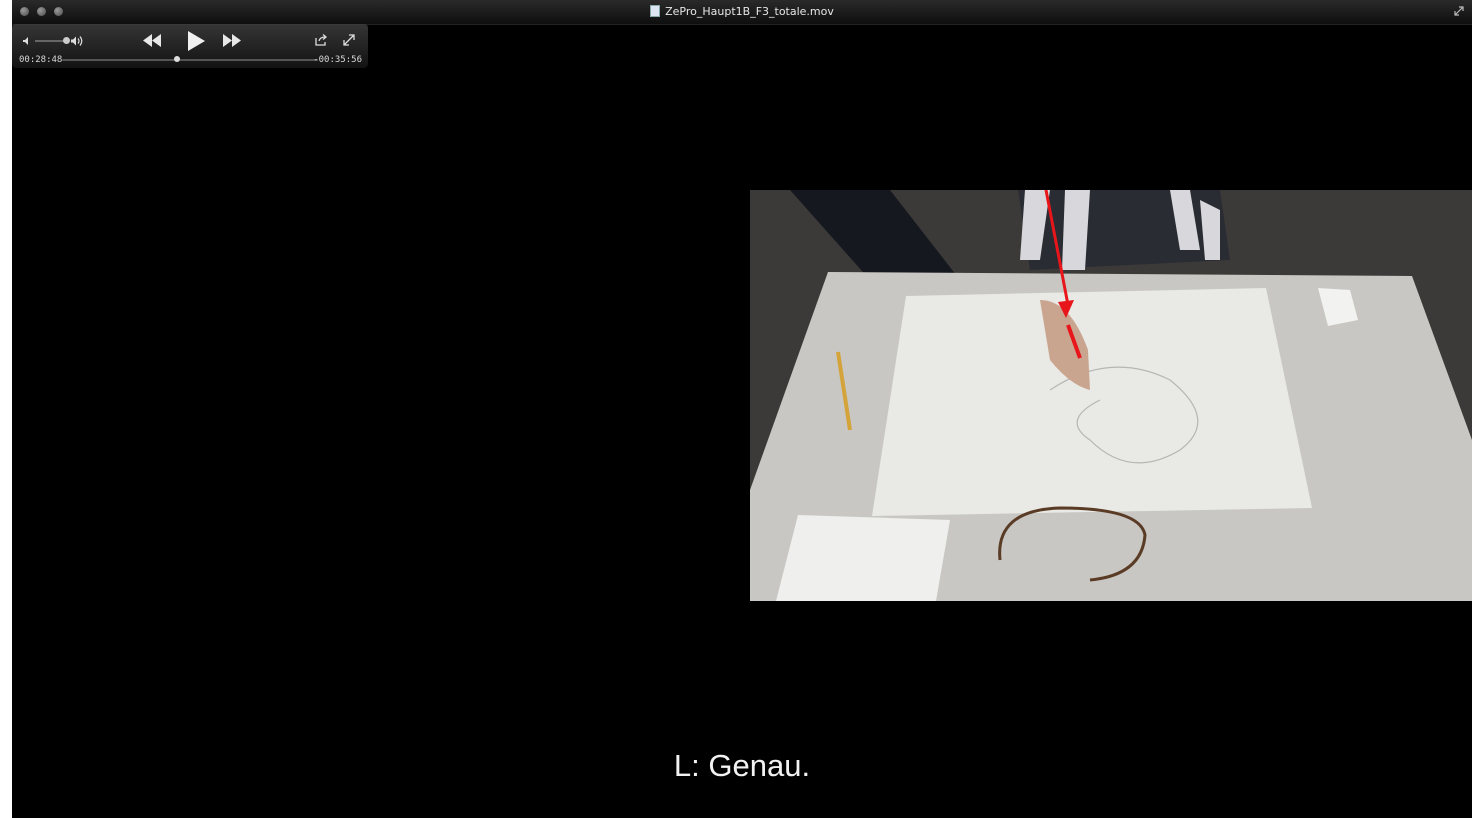  I want to click on window-title: ZePro_Haupt1B_F3_totale.mov, so click(742, 12).